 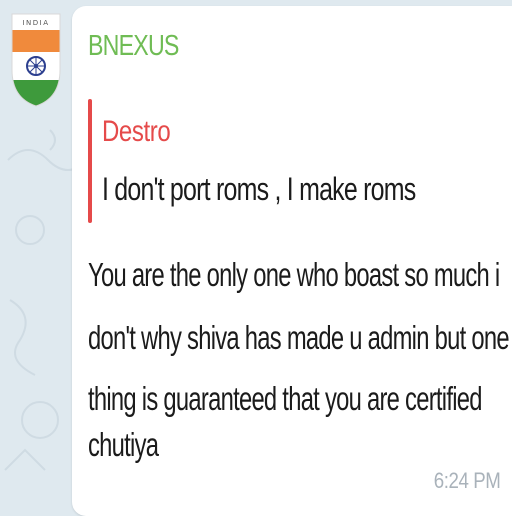 I want to click on india-flag-icon: INDIA, so click(x=36, y=60).